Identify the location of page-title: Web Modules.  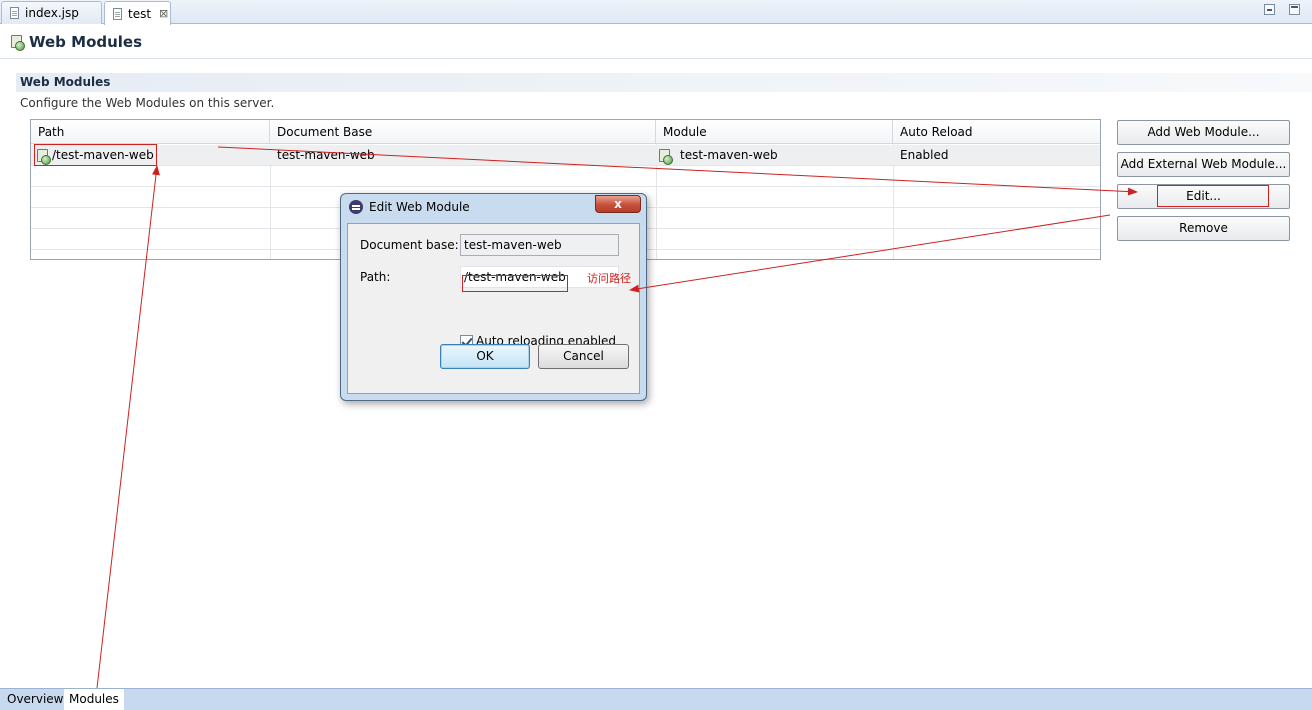
(86, 42).